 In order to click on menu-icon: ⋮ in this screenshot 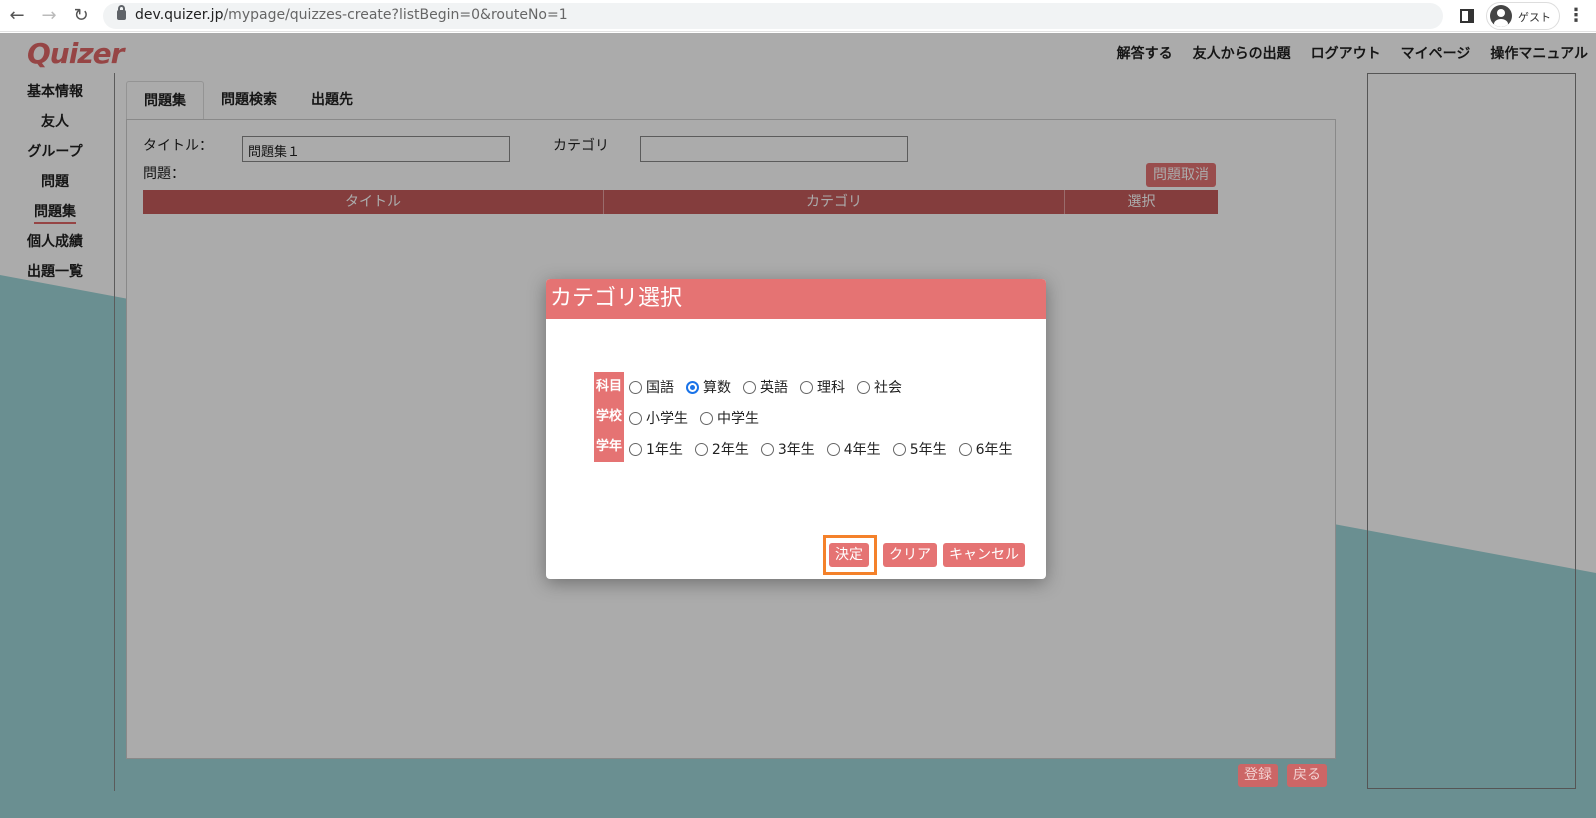, I will do `click(1576, 16)`.